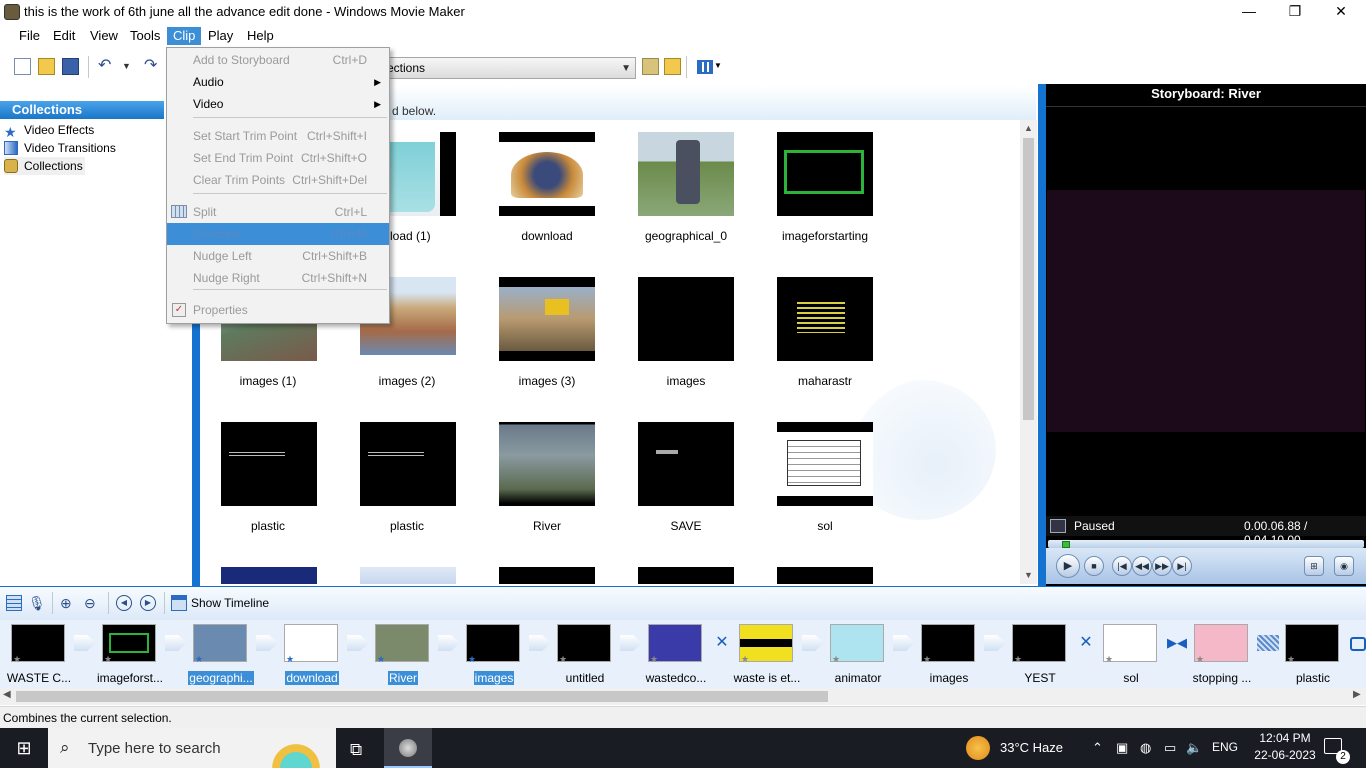  I want to click on tree-item-video-transitions: Video Transitions, so click(60, 148).